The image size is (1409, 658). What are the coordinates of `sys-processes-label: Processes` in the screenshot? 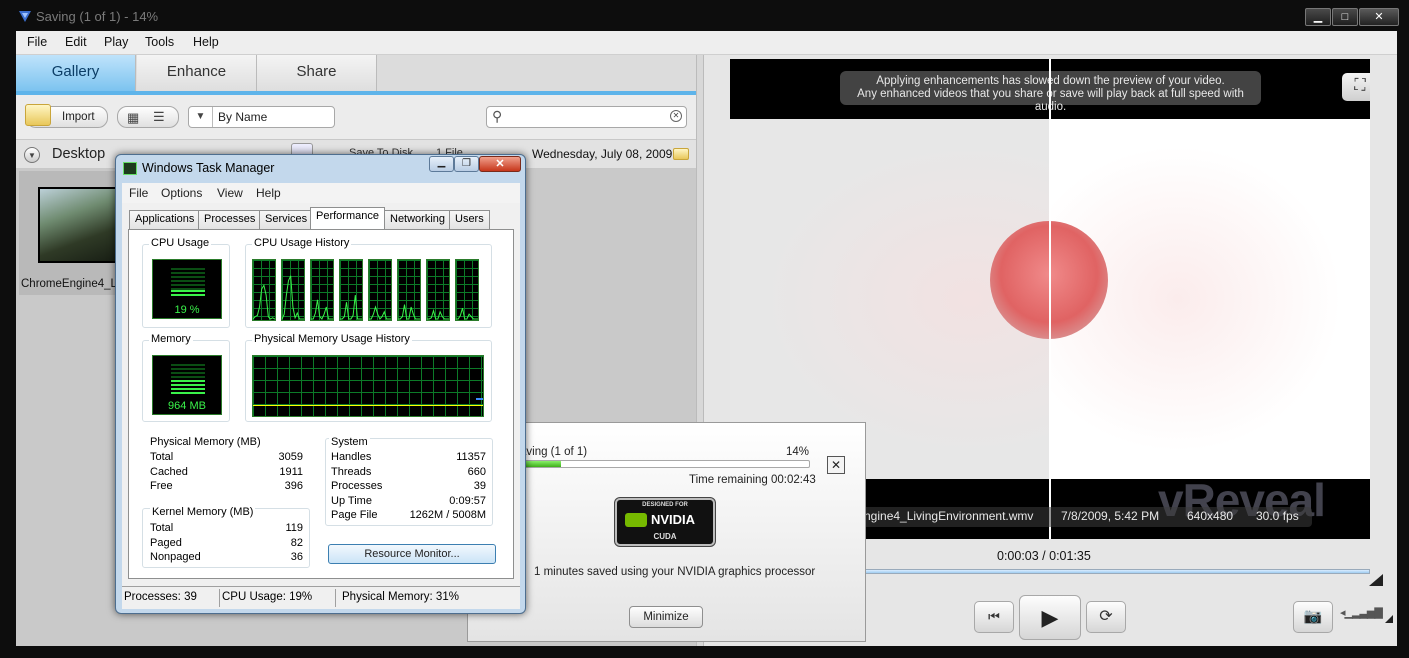 It's located at (357, 486).